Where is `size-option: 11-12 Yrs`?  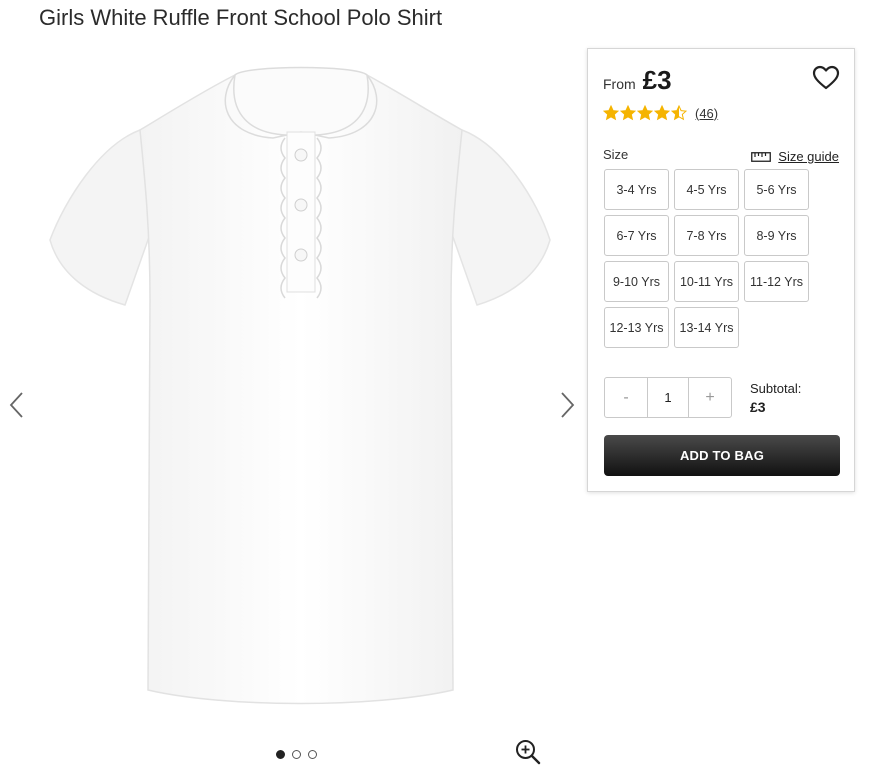 size-option: 11-12 Yrs is located at coordinates (776, 281).